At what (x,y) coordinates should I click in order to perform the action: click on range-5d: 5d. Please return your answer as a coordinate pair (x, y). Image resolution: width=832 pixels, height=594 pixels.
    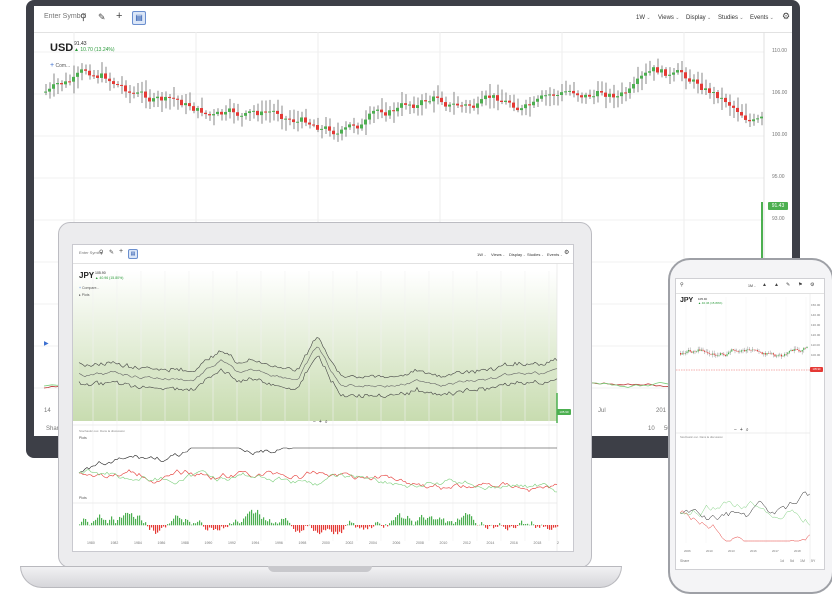
    Looking at the image, I should click on (792, 561).